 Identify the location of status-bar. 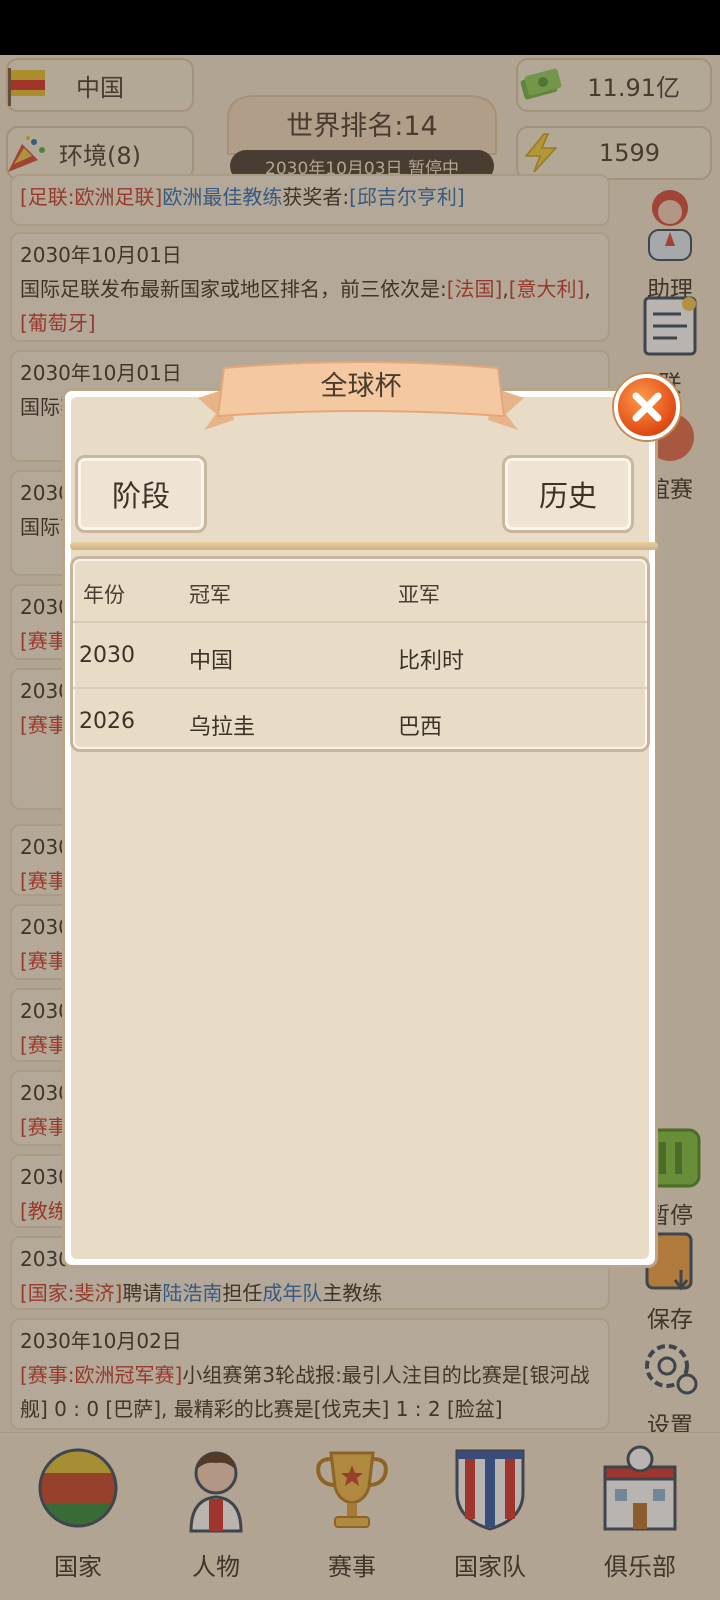
(360, 27).